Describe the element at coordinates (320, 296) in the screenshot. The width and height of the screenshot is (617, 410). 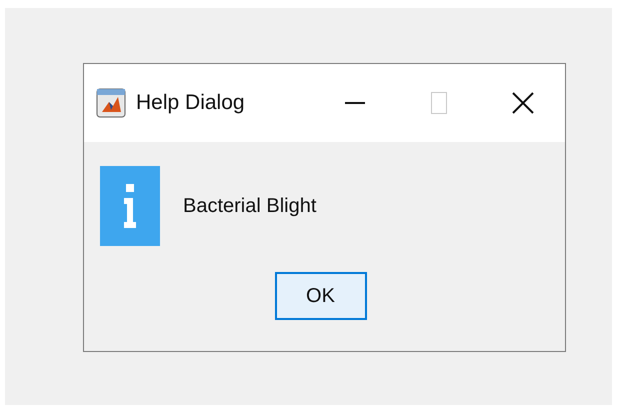
I see `ok-button: OK` at that location.